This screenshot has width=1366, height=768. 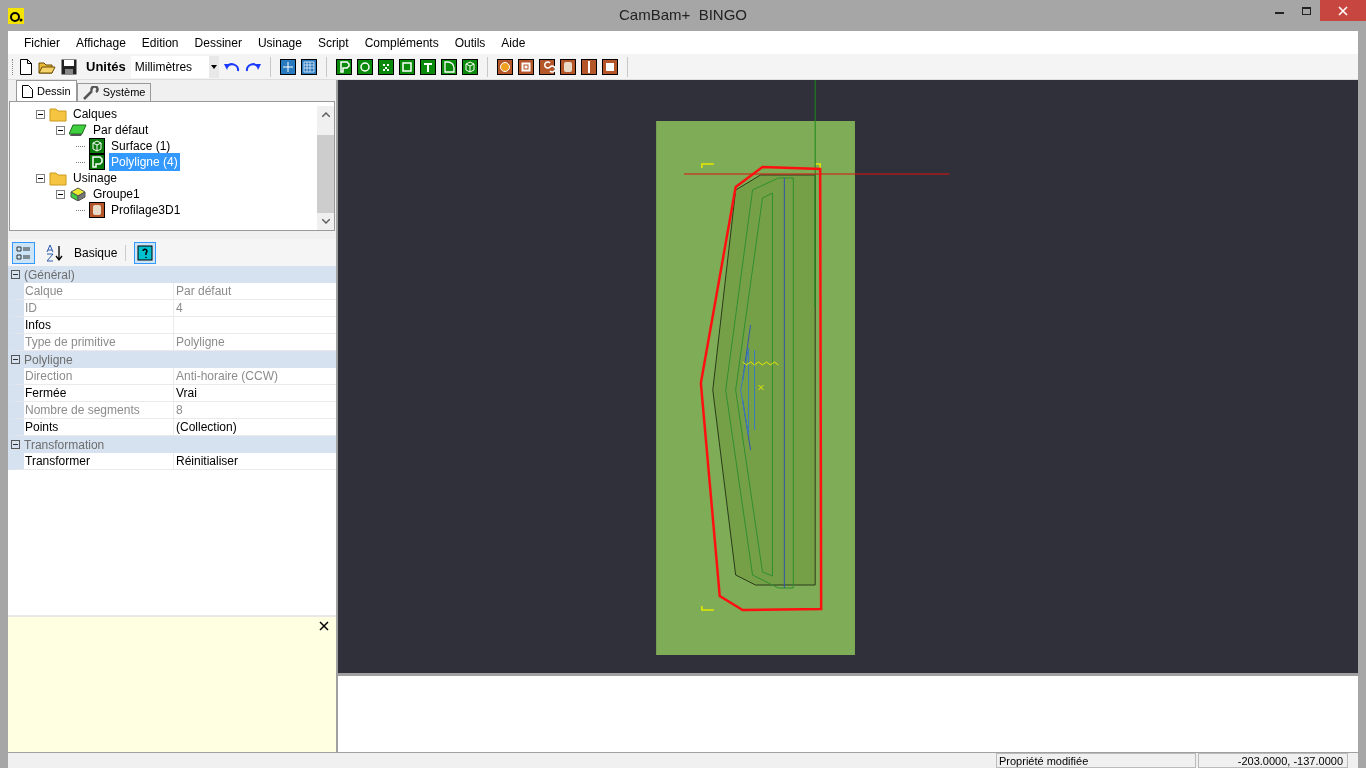 What do you see at coordinates (69, 66) in the screenshot?
I see `save-icon` at bounding box center [69, 66].